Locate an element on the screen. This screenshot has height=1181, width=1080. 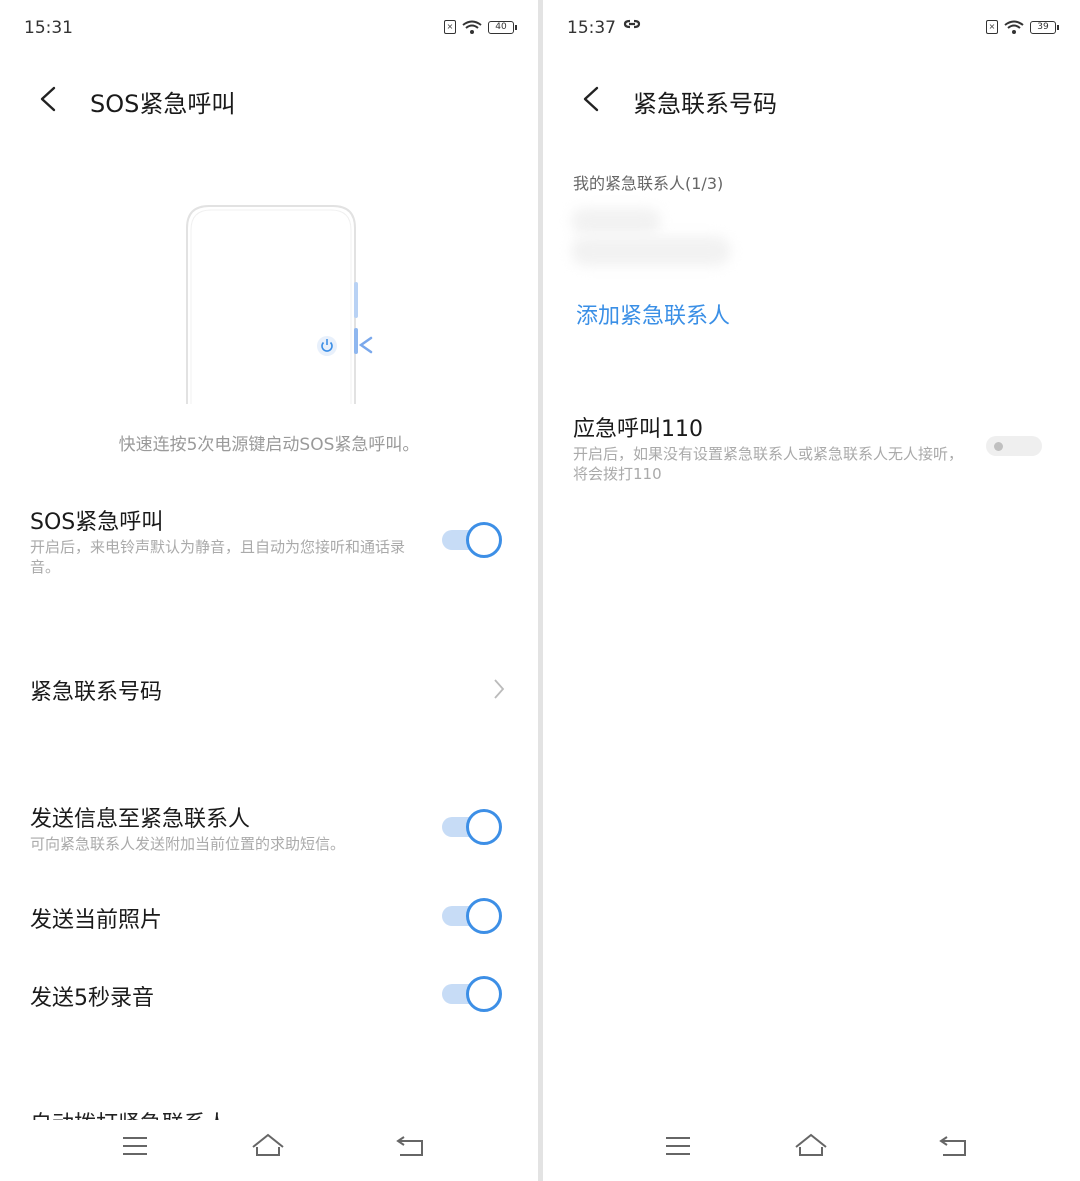
sos-caption: 快速连按5次电源键启动SOS紧急呼叫。 is located at coordinates (269, 445).